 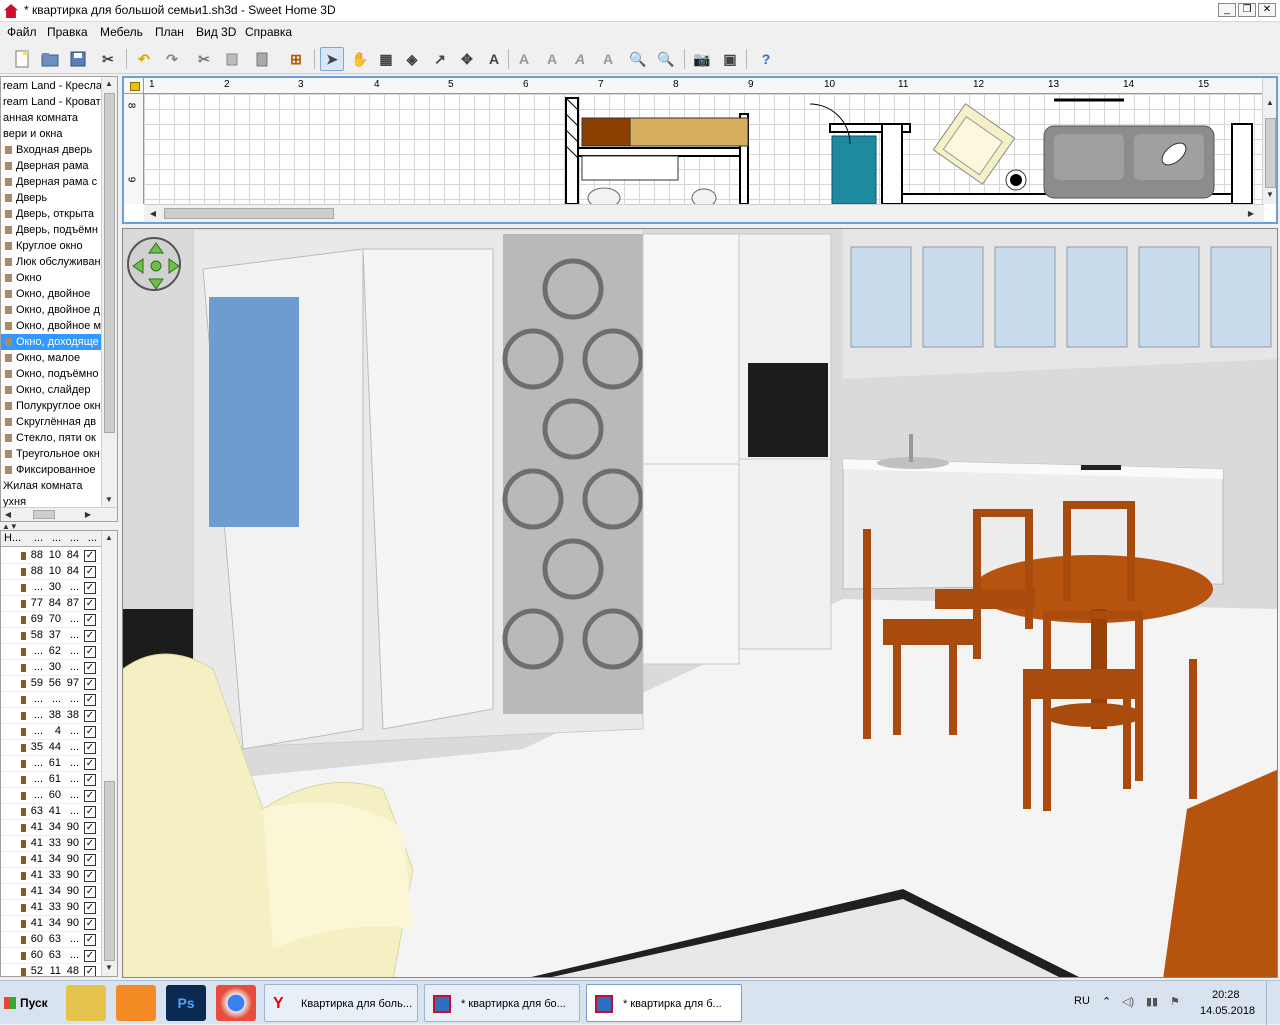 I want to click on create-walls-icon: ▦, so click(x=386, y=59).